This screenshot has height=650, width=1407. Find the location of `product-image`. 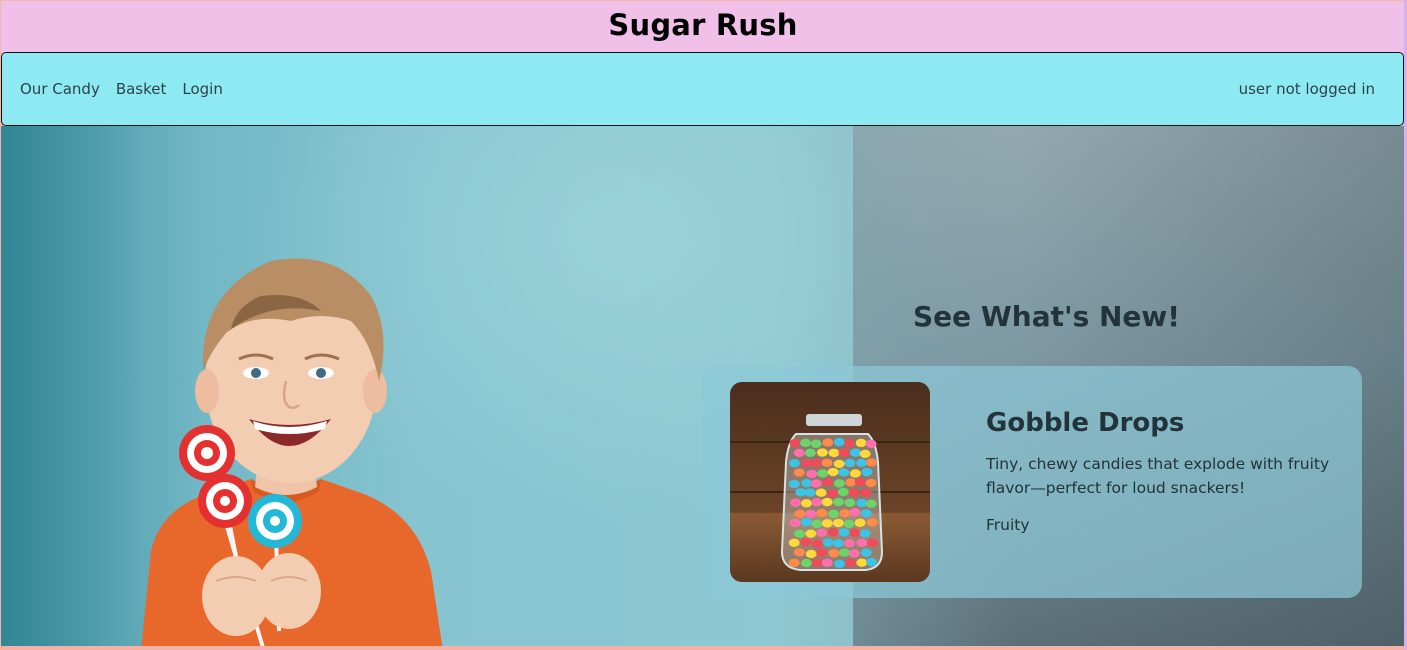

product-image is located at coordinates (830, 482).